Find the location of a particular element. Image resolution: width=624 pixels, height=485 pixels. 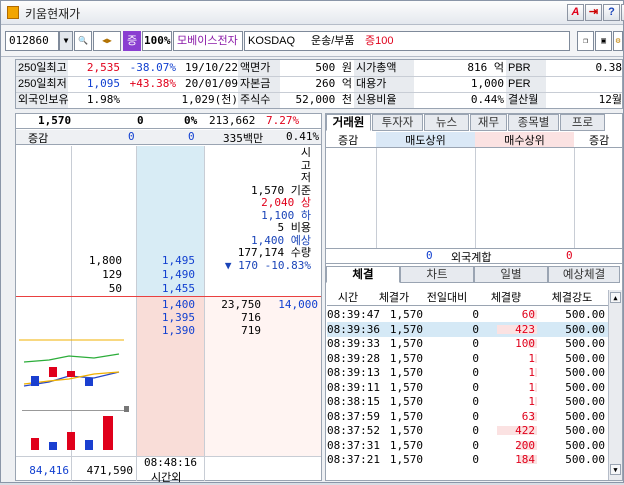

trade-header-1: 체결가 is located at coordinates (394, 298).